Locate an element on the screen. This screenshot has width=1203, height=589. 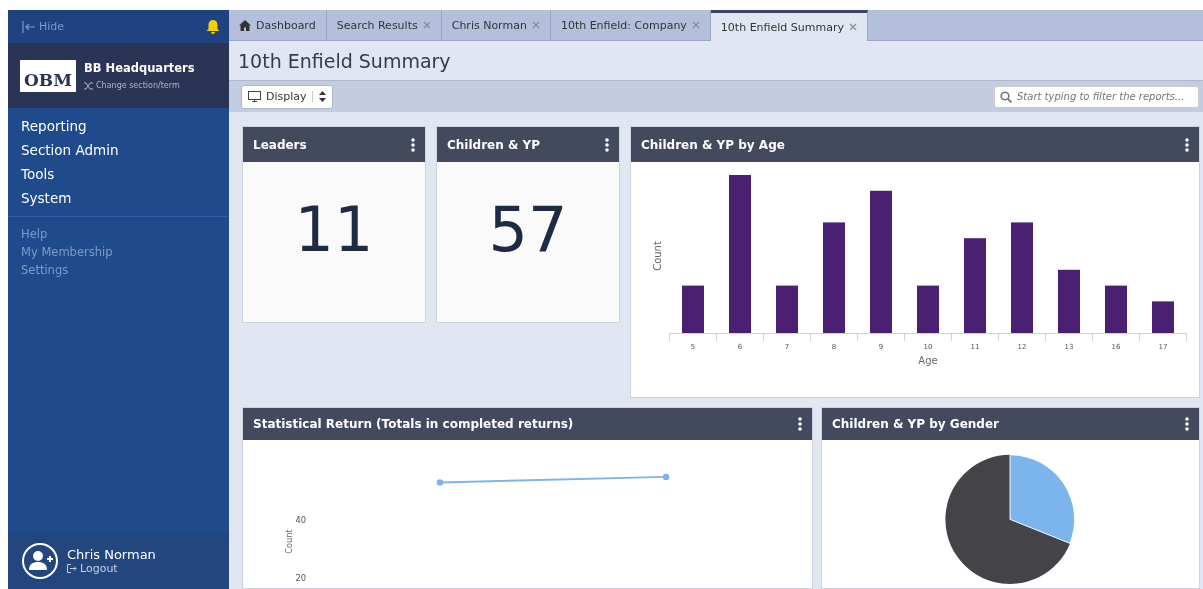
card-title: Children & YP is located at coordinates (494, 144).